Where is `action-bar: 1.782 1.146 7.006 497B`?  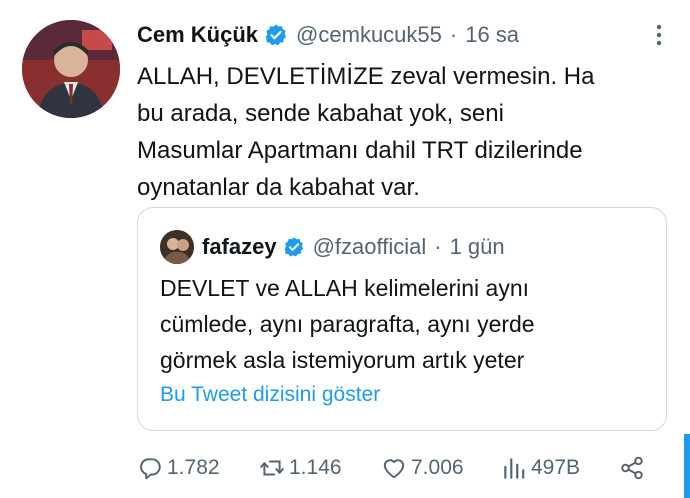
action-bar: 1.782 1.146 7.006 497B is located at coordinates (402, 468).